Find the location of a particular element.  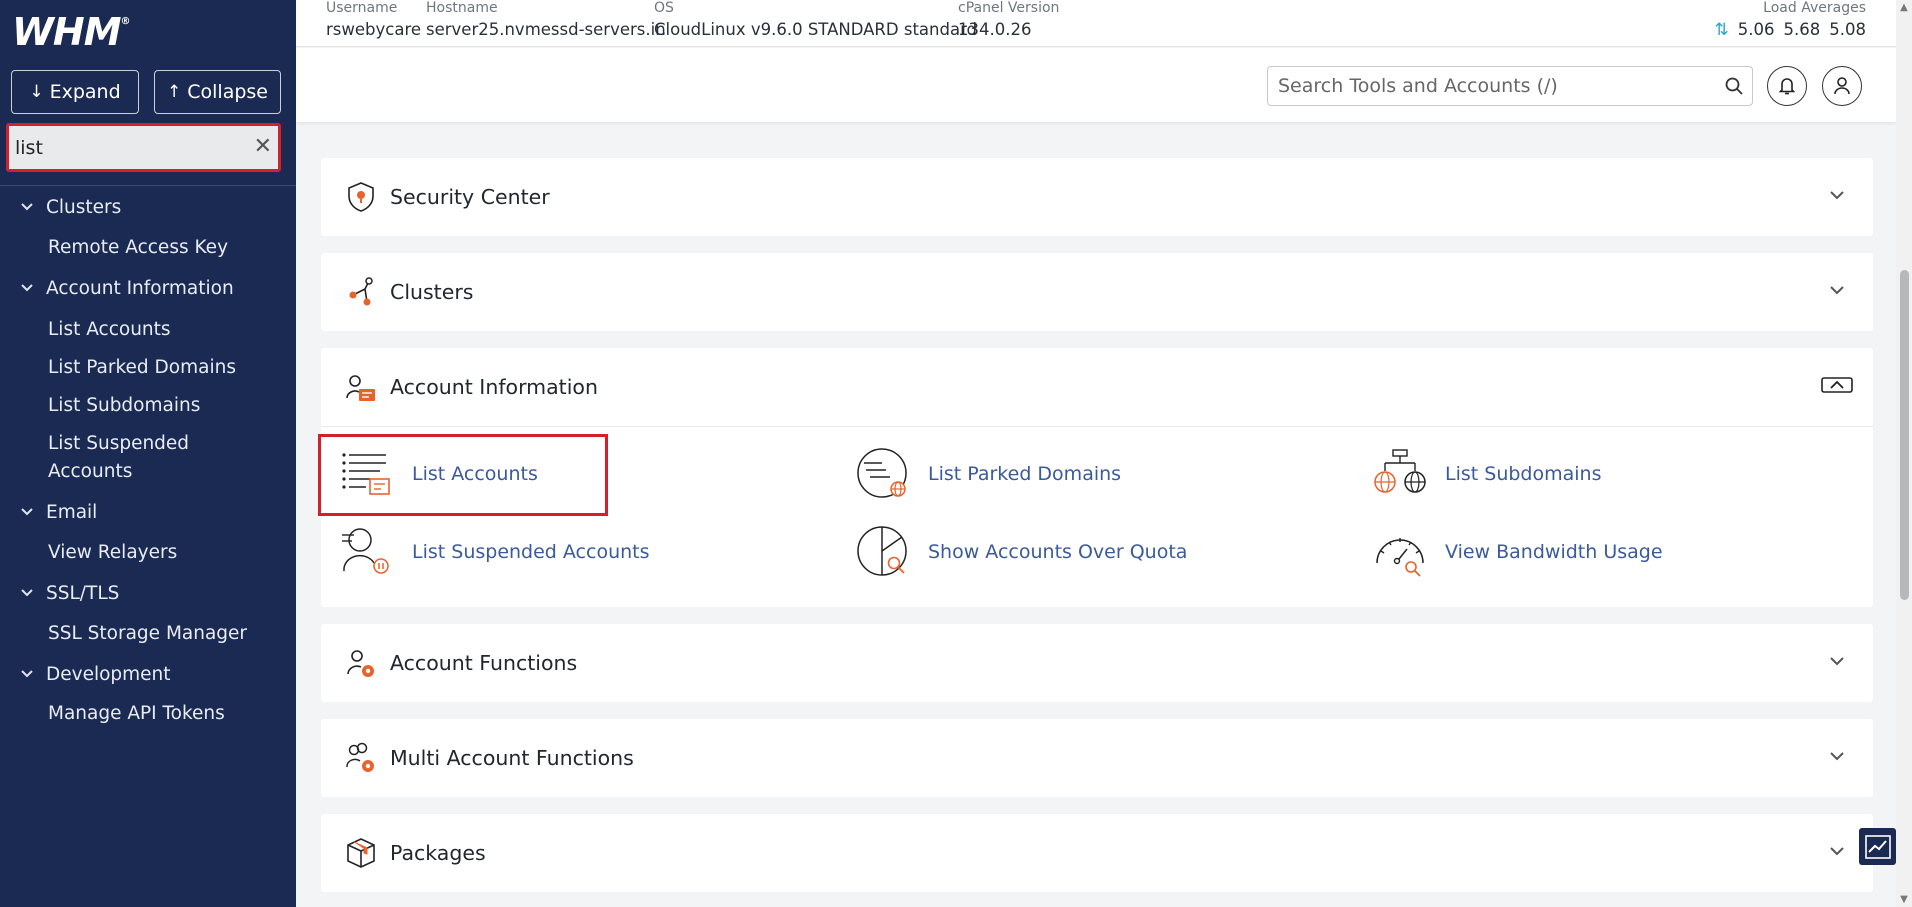

notifications-button is located at coordinates (1787, 86).